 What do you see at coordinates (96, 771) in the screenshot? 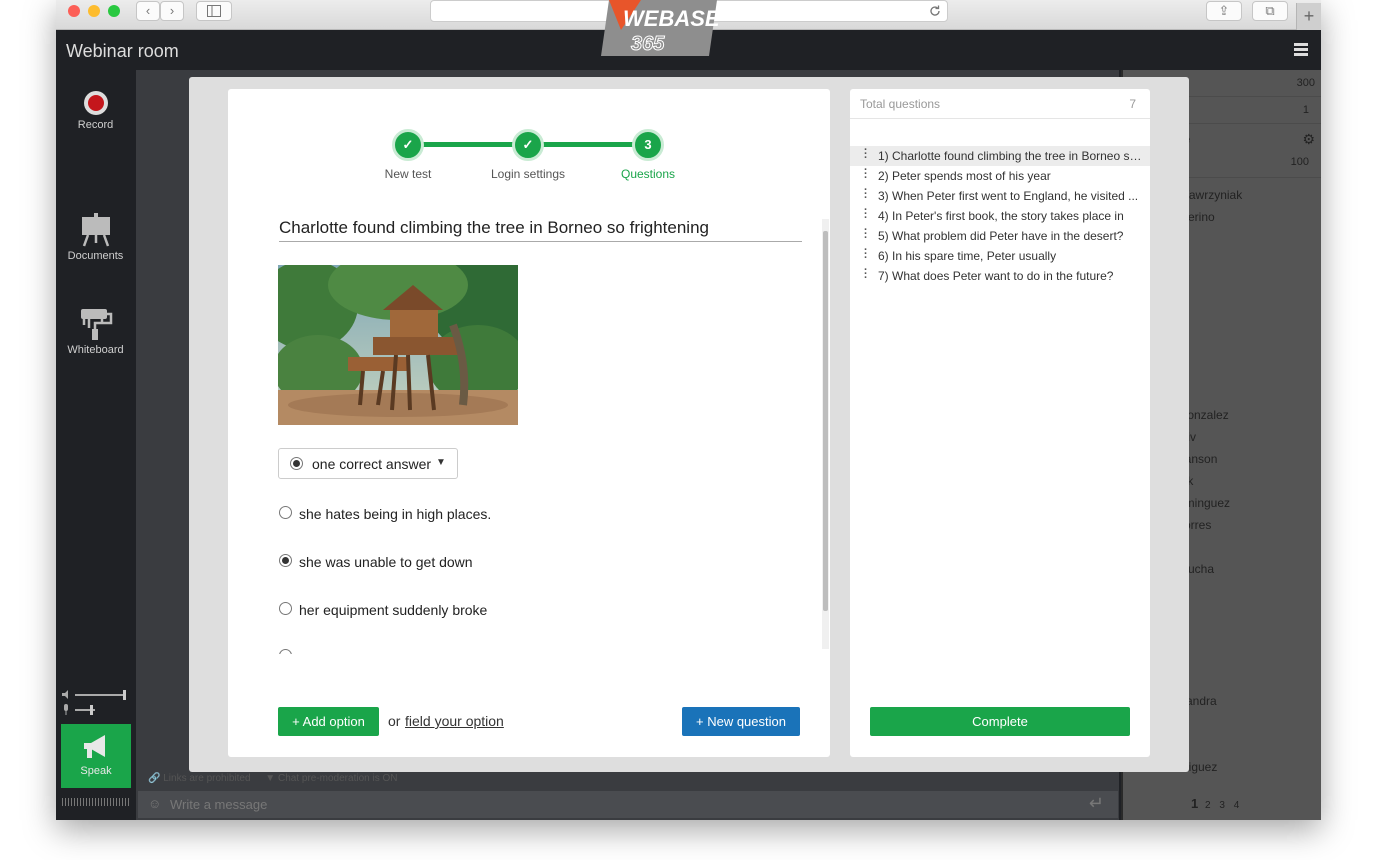
I see `speak-label: Speak` at bounding box center [96, 771].